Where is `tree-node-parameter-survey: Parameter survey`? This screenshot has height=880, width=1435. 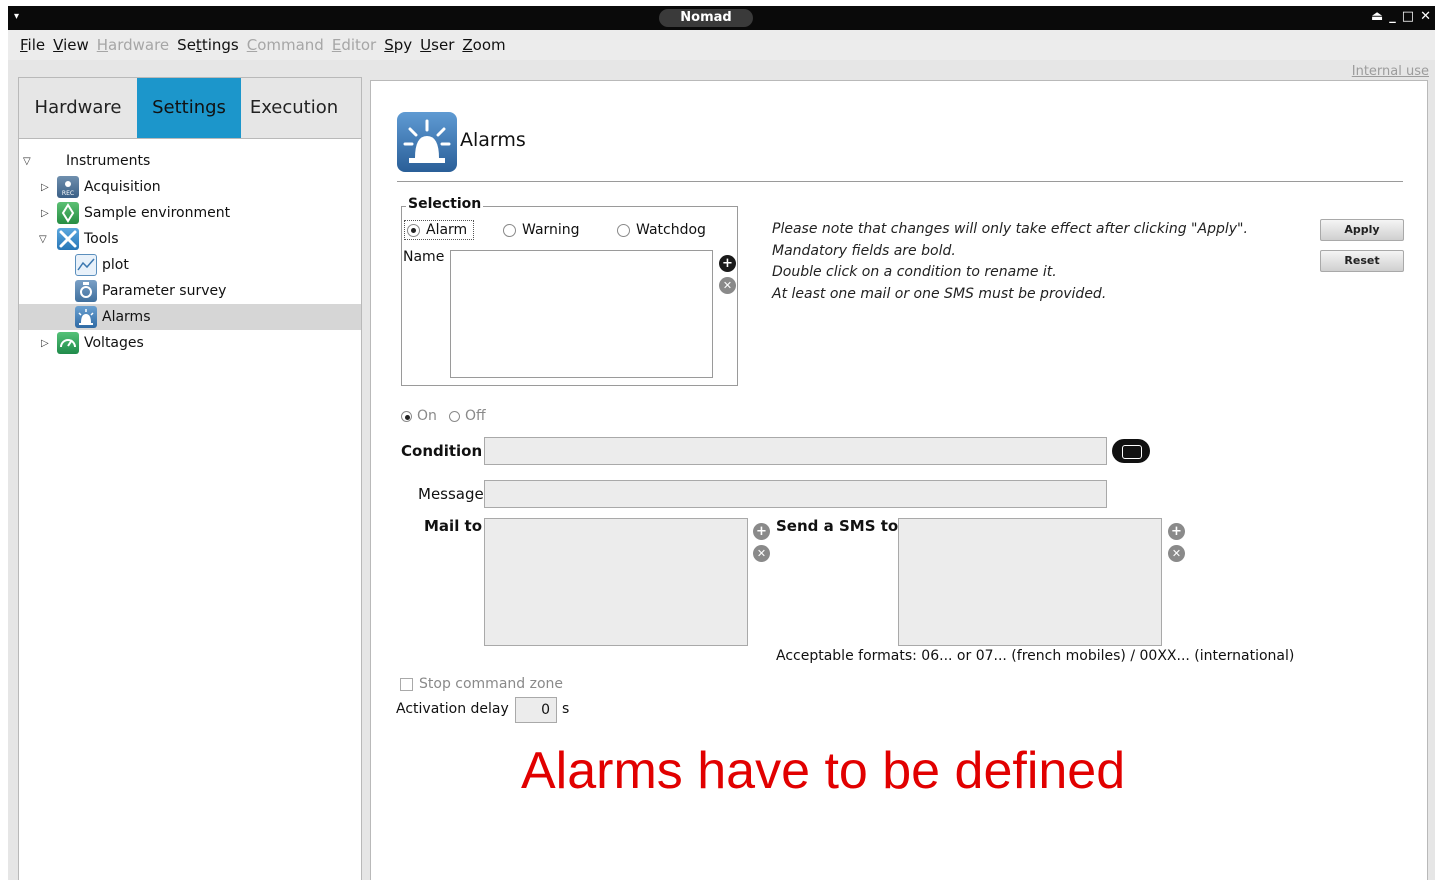 tree-node-parameter-survey: Parameter survey is located at coordinates (190, 291).